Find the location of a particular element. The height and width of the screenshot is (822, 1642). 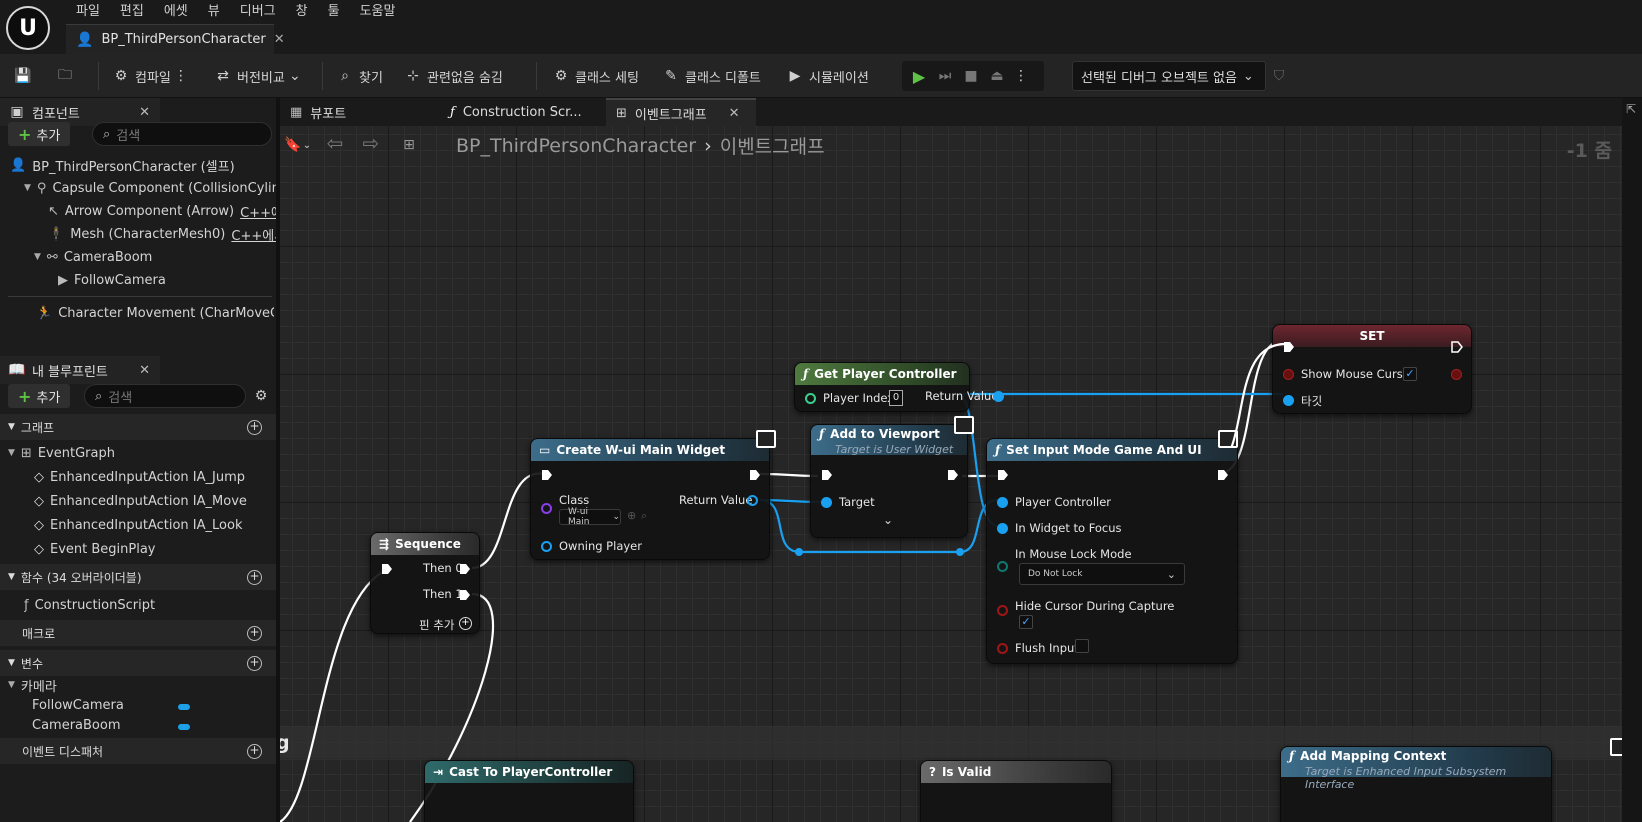

more-icon: ⋮ is located at coordinates (181, 76).